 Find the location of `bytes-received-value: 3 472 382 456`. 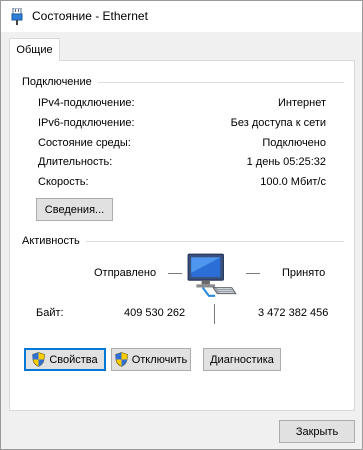

bytes-received-value: 3 472 382 456 is located at coordinates (293, 313).